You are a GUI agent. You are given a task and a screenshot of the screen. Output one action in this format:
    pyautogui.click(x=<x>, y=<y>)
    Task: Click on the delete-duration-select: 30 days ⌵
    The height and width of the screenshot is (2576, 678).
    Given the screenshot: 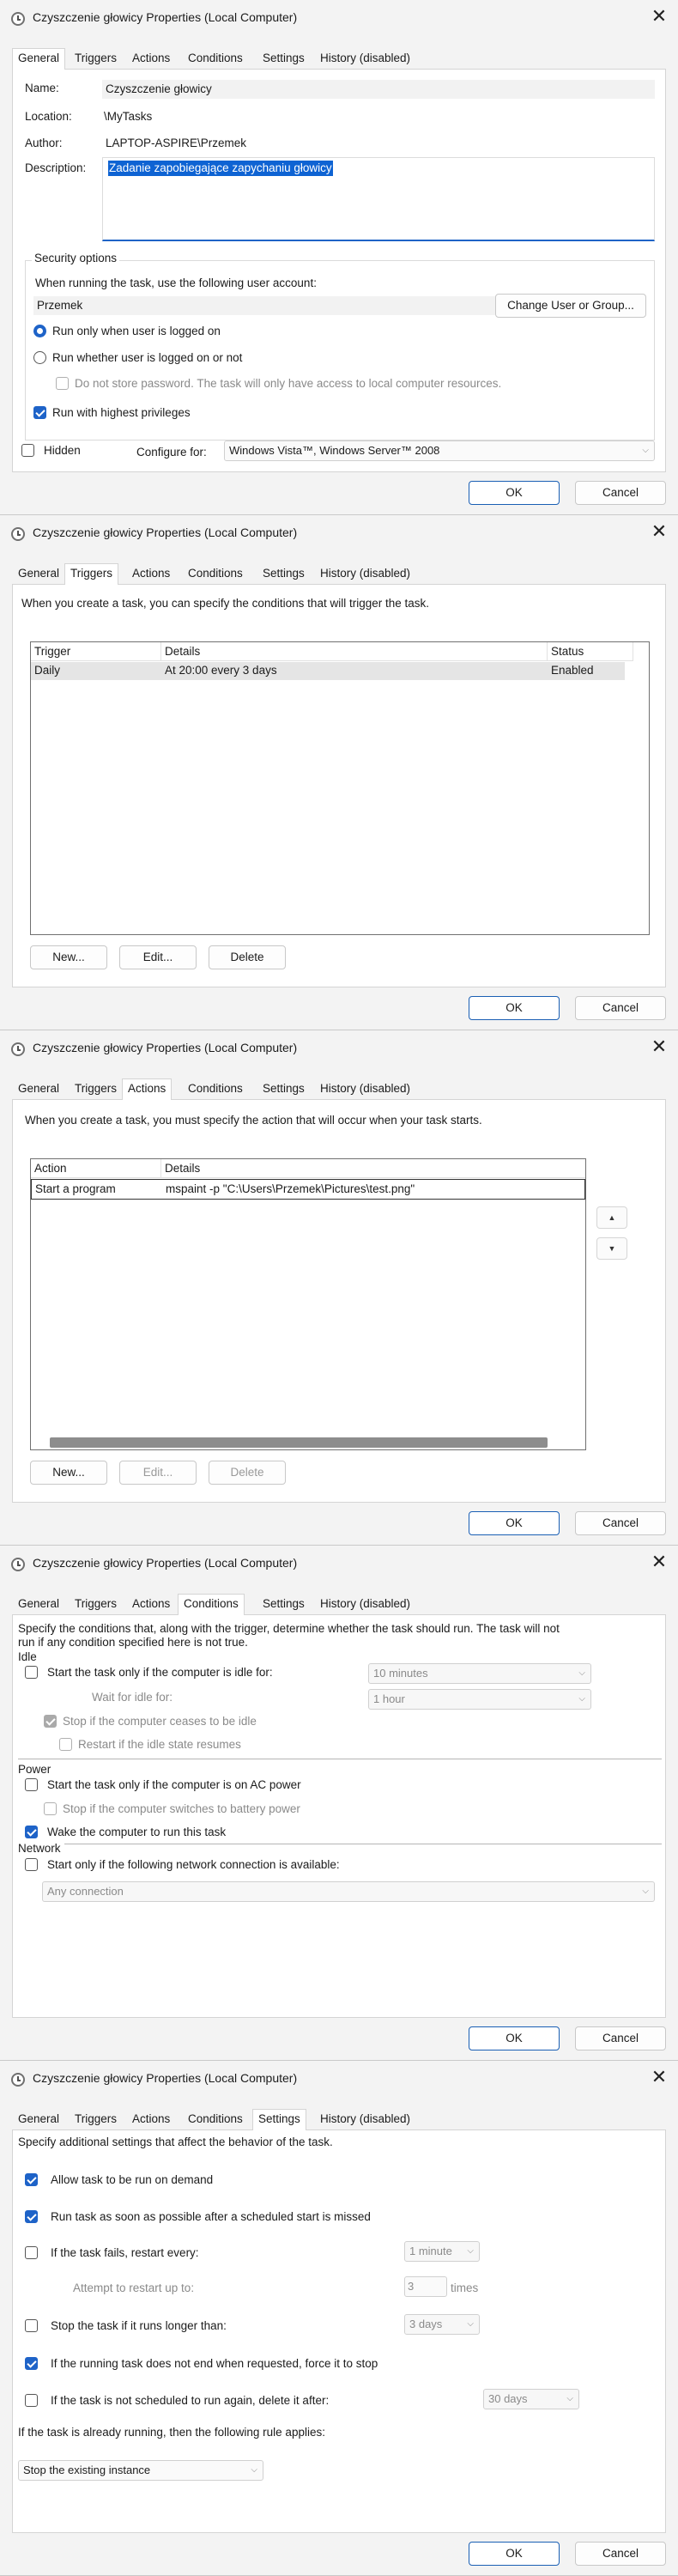 What is the action you would take?
    pyautogui.click(x=531, y=2399)
    